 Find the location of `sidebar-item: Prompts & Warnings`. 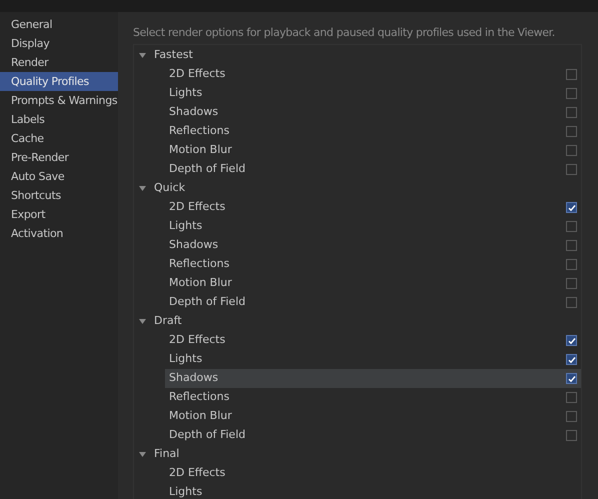

sidebar-item: Prompts & Warnings is located at coordinates (59, 100).